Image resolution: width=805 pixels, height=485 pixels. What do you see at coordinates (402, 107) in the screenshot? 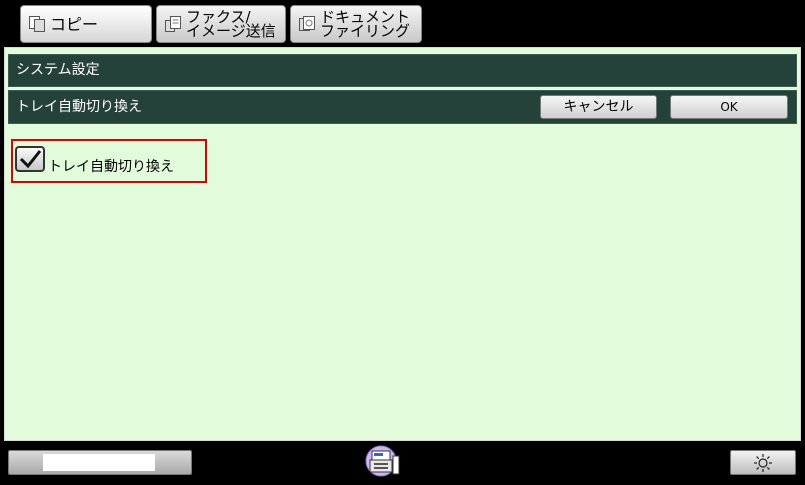
I see `setting-title-bar: トレイ自動切り換え キャンセル OK` at bounding box center [402, 107].